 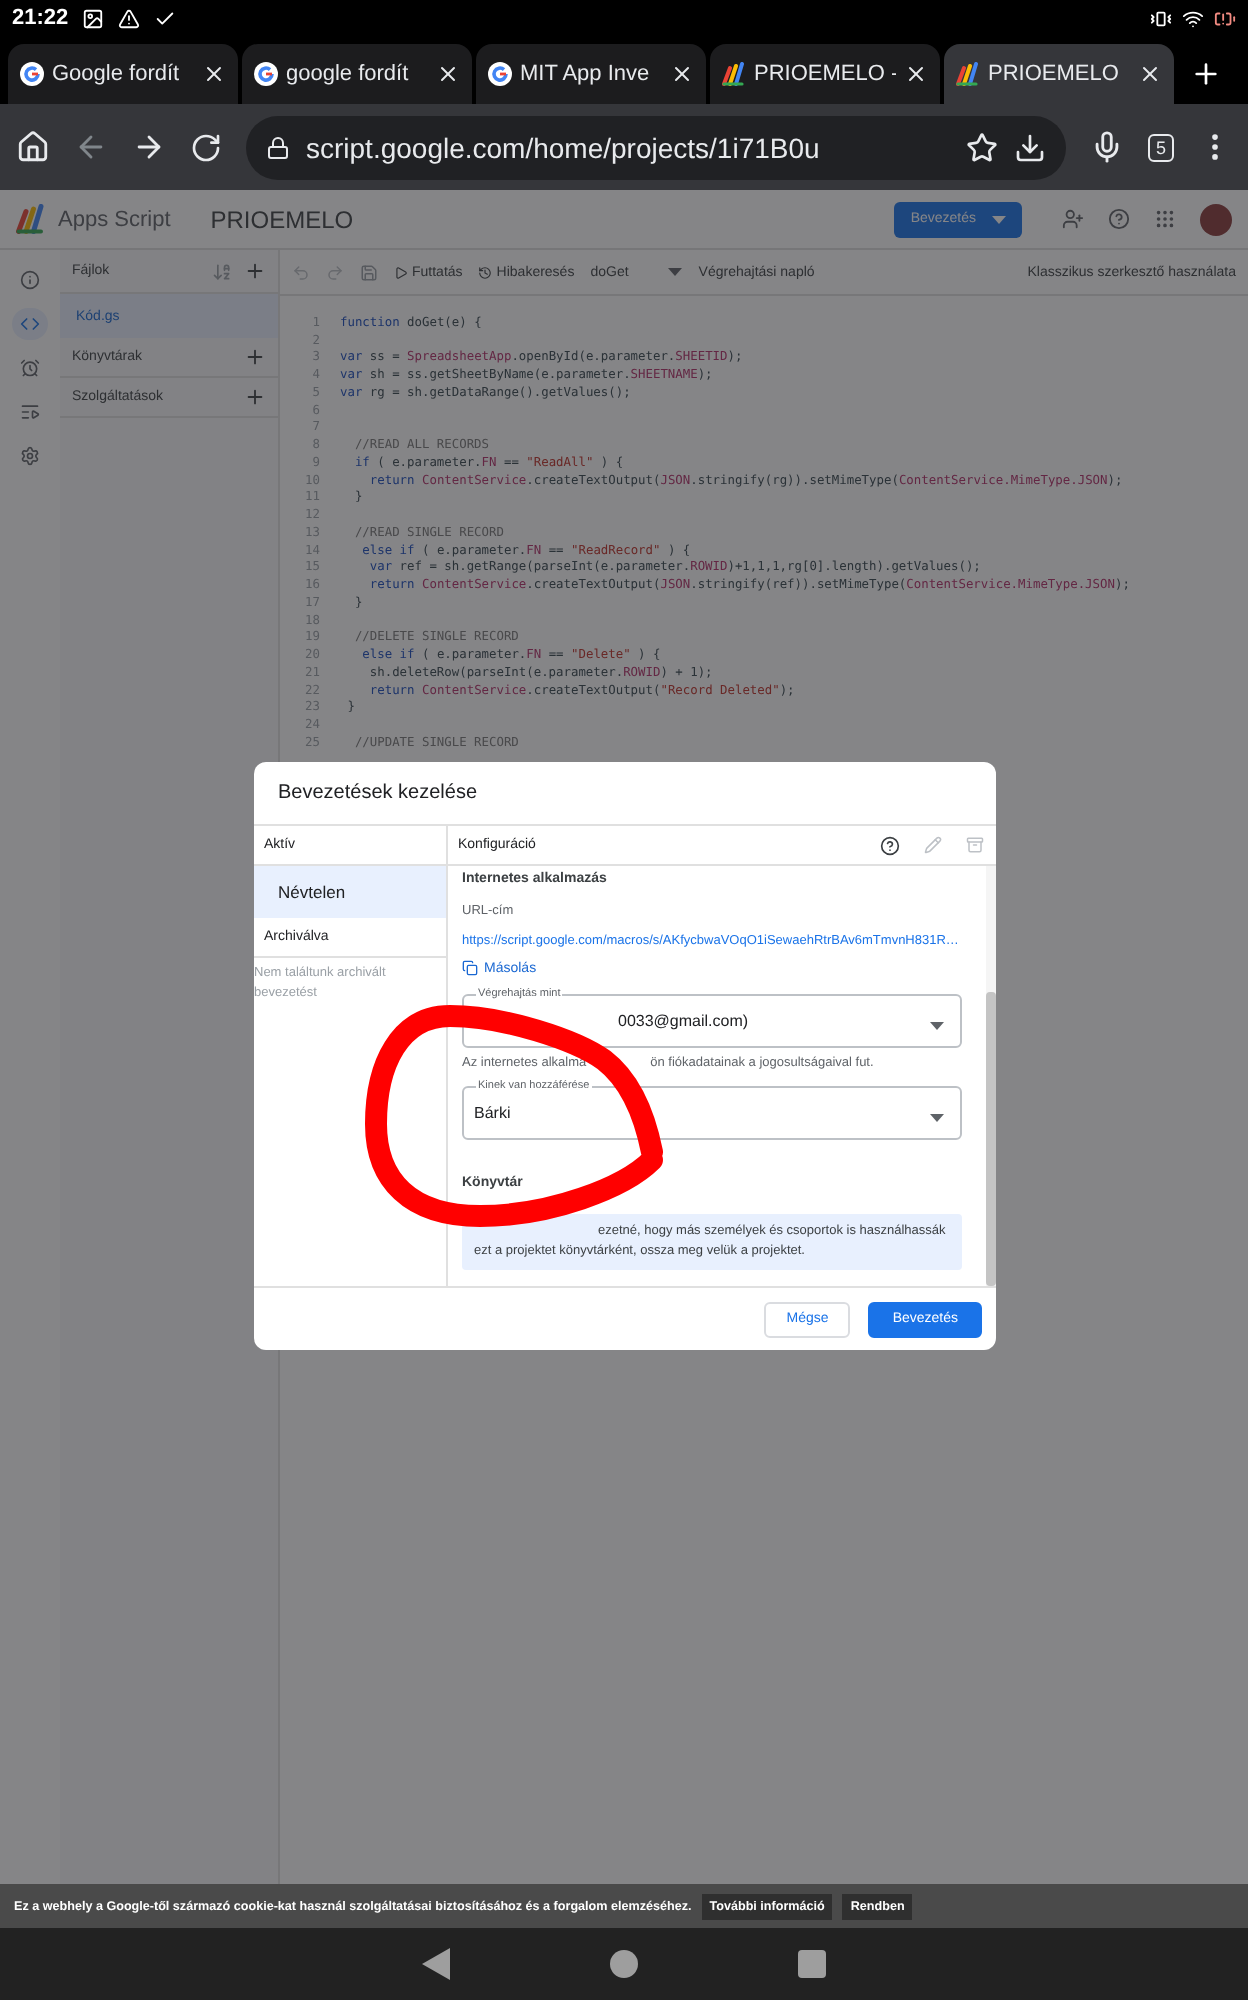 What do you see at coordinates (123, 74) in the screenshot?
I see `browser-tab: Google fordít` at bounding box center [123, 74].